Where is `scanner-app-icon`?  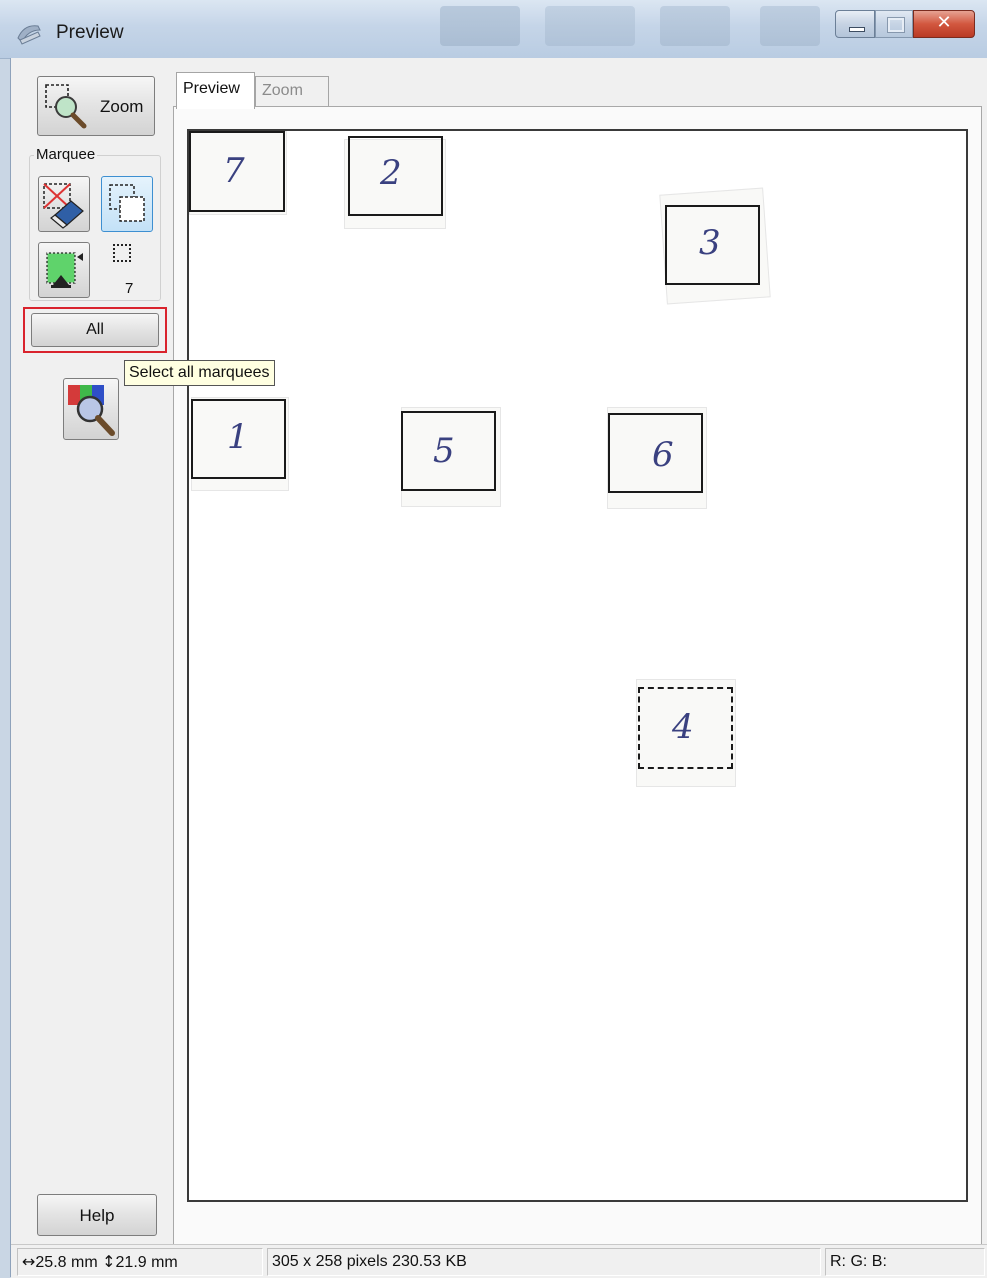
scanner-app-icon is located at coordinates (29, 35).